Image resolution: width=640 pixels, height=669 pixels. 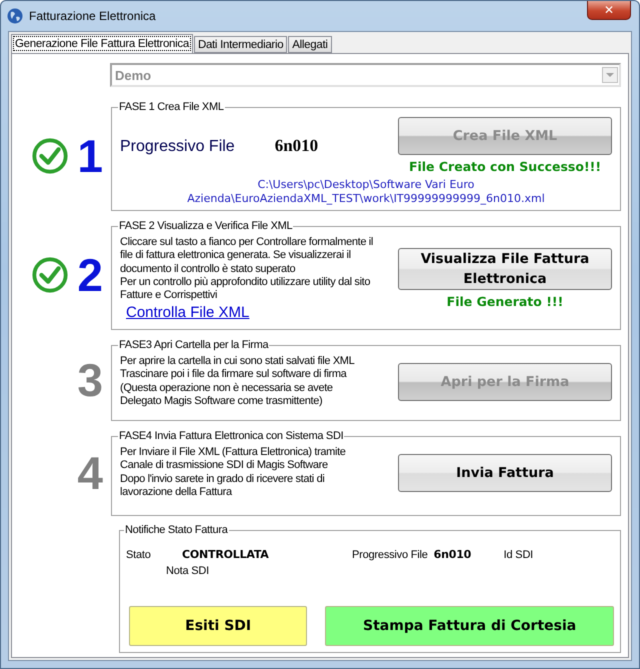 I want to click on description-line: Dopo l'invio sarete in grado di ricevere stati di, so click(x=223, y=479).